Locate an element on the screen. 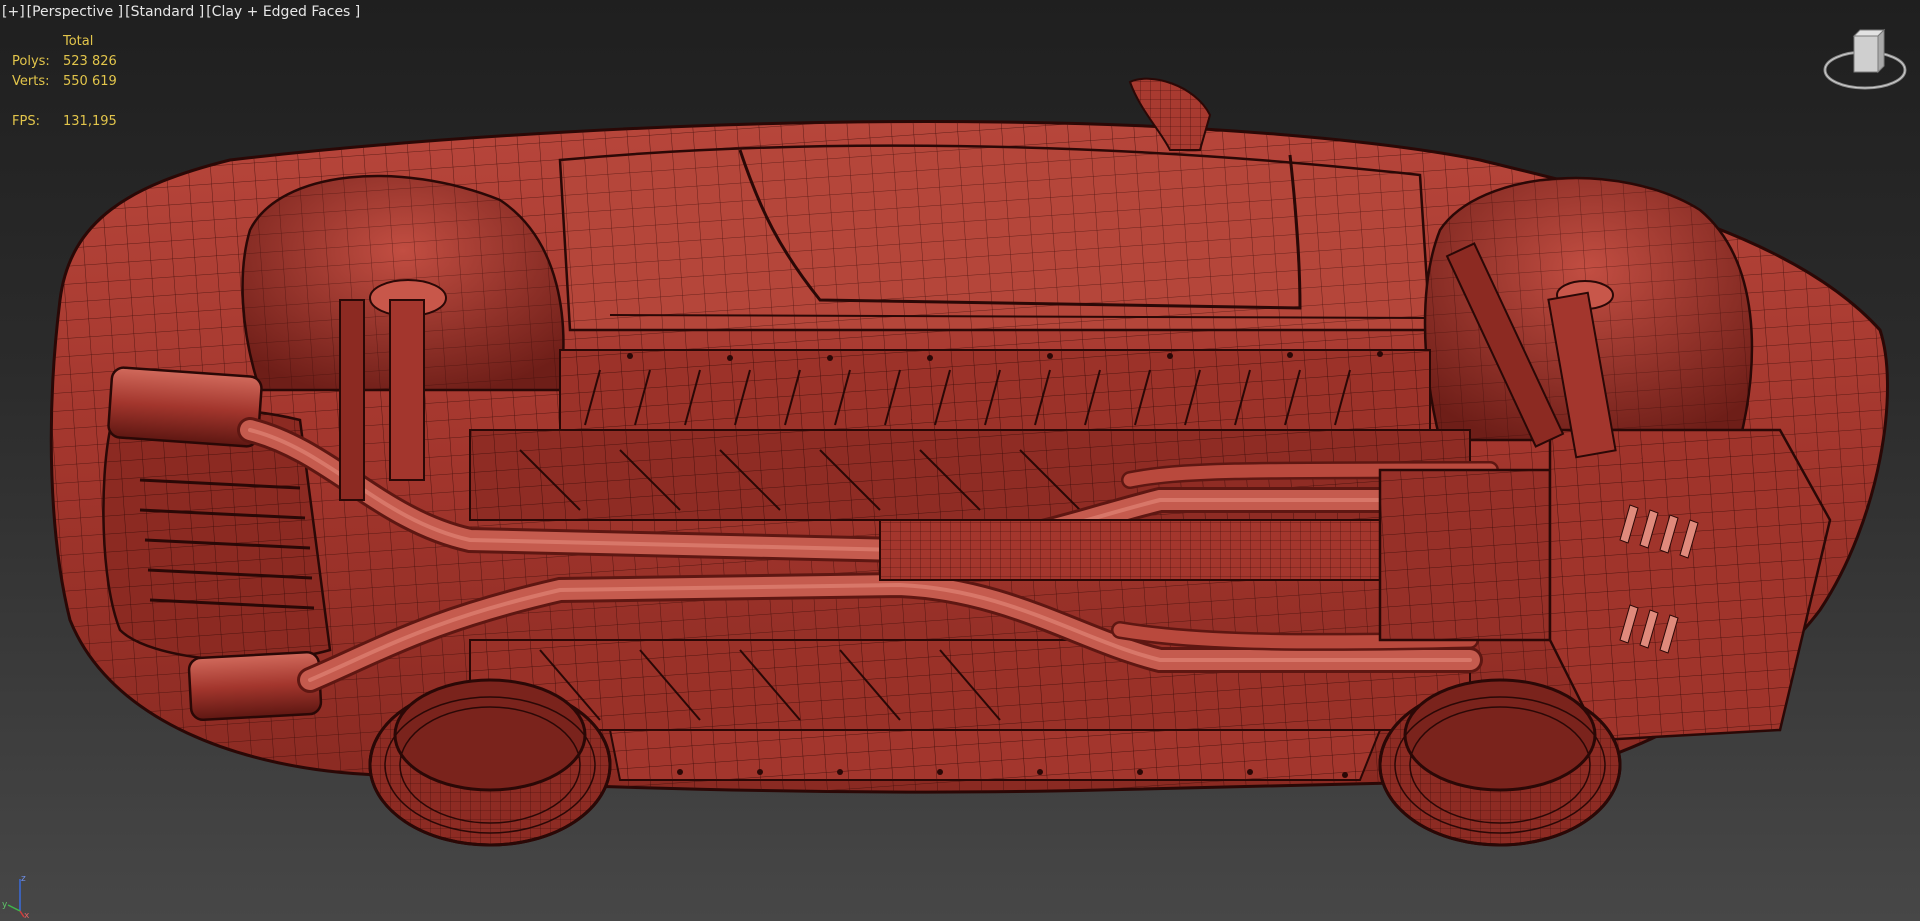 Image resolution: width=1920 pixels, height=921 pixels. axis-x-label: x is located at coordinates (27, 915).